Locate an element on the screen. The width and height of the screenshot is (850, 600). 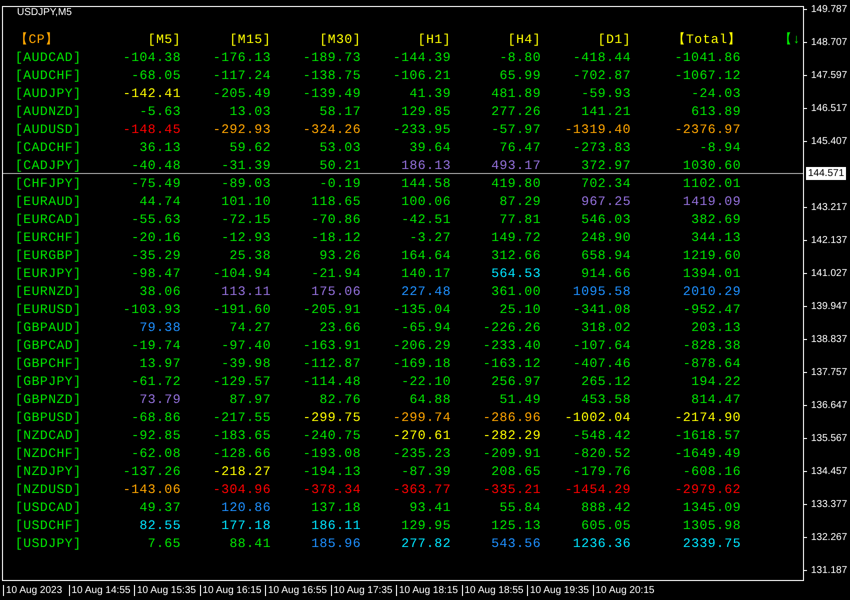
value-cell-text: -22.10 is located at coordinates (425, 382).